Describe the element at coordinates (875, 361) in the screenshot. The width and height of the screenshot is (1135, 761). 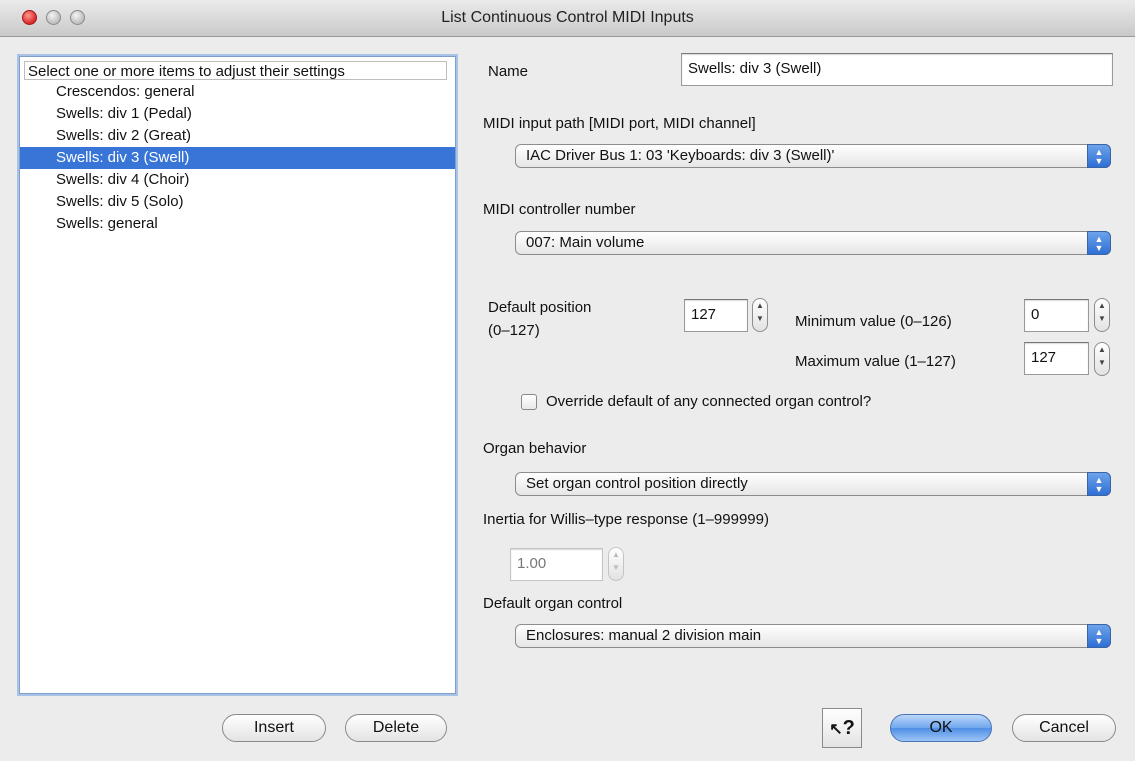
I see `maximum-value-label: Maximum value (1–127)` at that location.